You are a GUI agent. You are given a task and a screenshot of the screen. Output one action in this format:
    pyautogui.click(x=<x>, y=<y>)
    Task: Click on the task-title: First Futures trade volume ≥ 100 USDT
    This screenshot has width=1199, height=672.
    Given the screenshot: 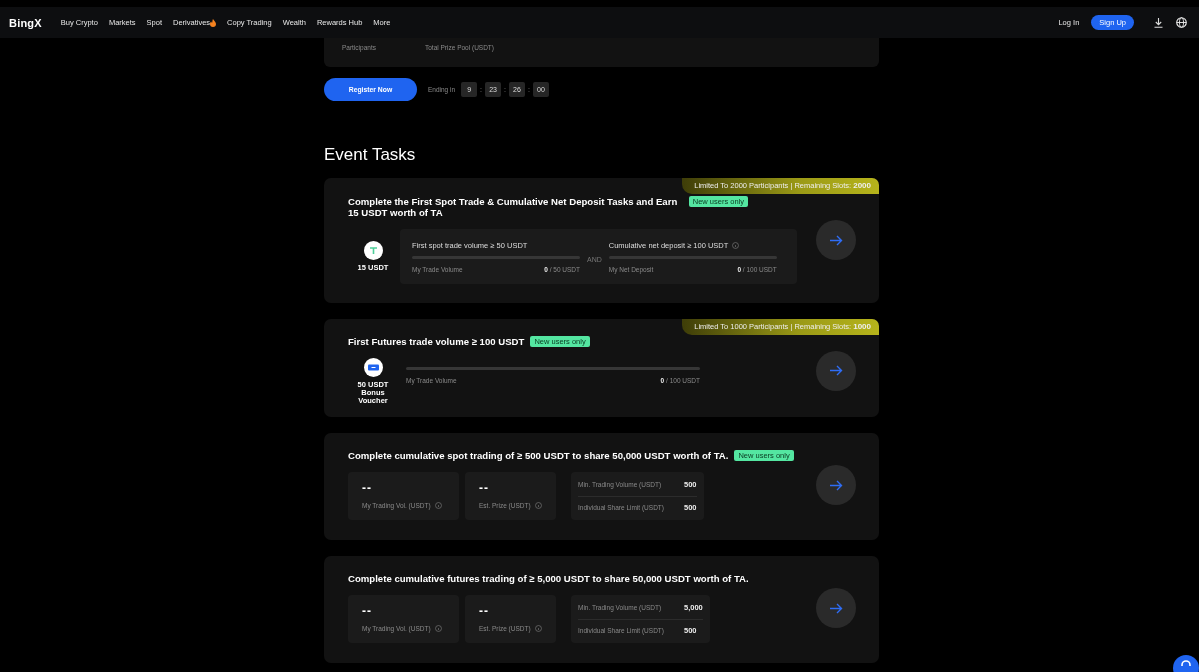 What is the action you would take?
    pyautogui.click(x=436, y=341)
    